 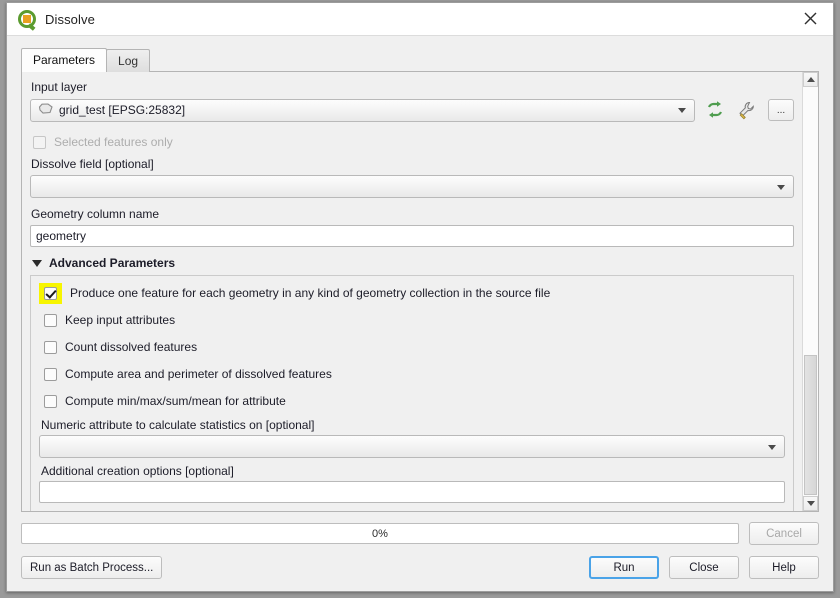 I want to click on scrollbar-track, so click(x=810, y=291).